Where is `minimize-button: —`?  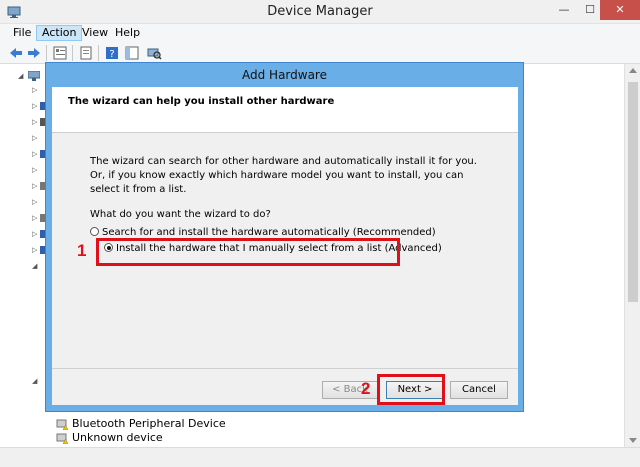
minimize-button: — is located at coordinates (564, 10).